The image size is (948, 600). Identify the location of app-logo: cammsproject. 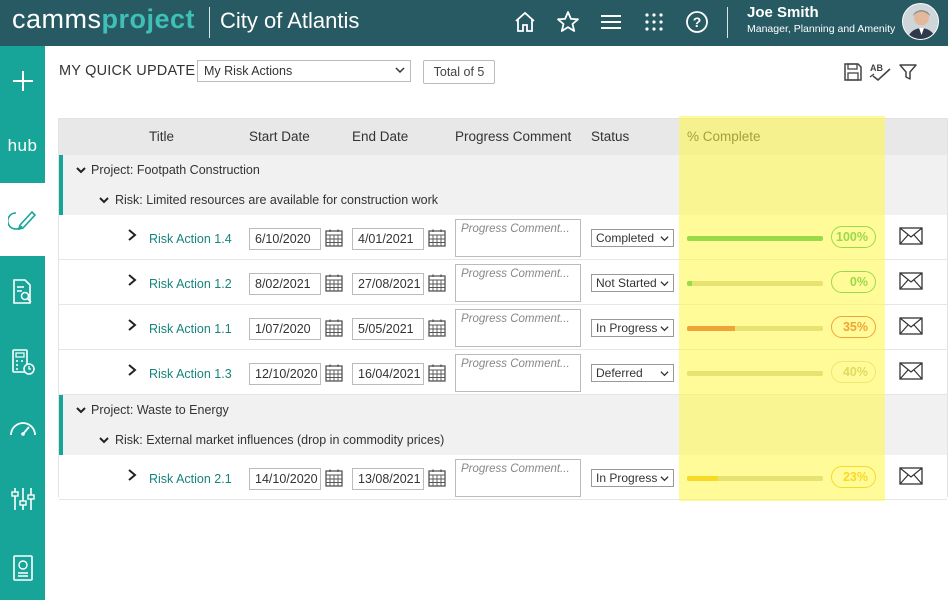
(103, 19).